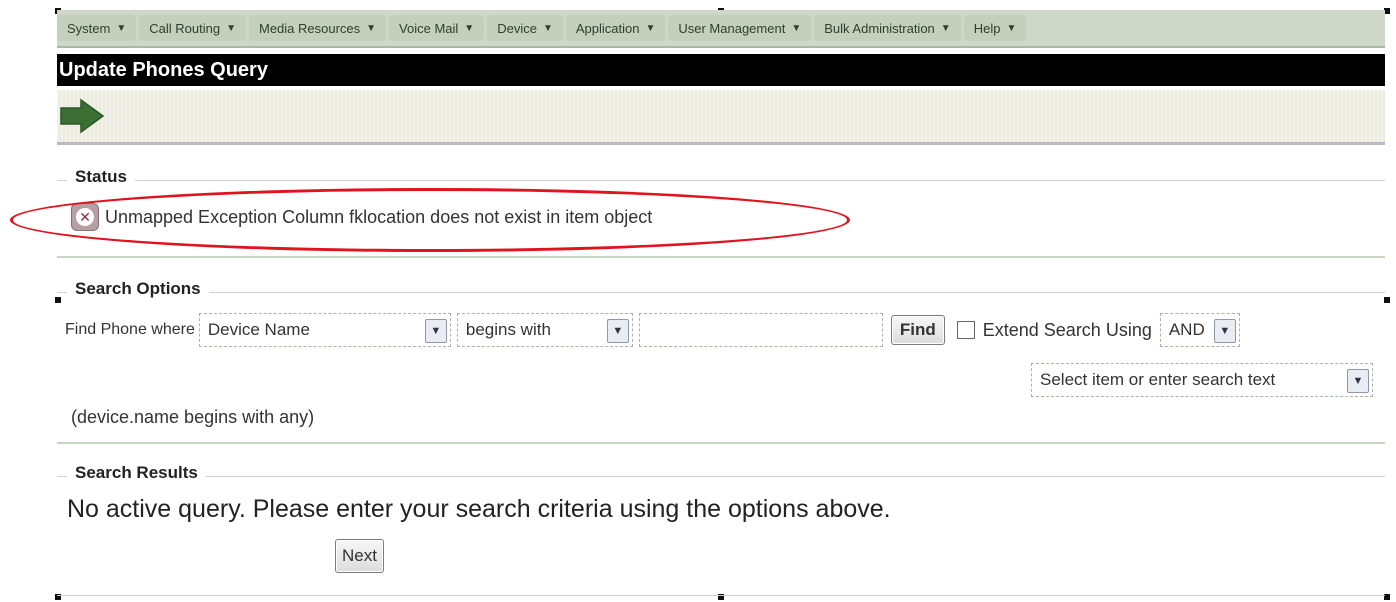 This screenshot has width=1396, height=602. What do you see at coordinates (965, 330) in the screenshot?
I see `extend-search-checkbox` at bounding box center [965, 330].